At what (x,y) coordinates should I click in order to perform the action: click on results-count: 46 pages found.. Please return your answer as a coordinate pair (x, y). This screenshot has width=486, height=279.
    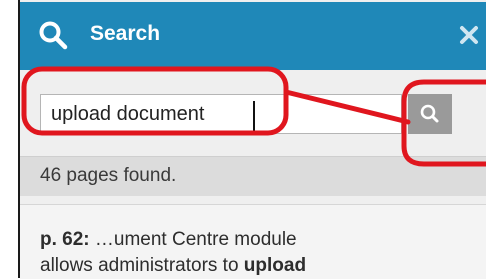
    Looking at the image, I should click on (108, 175).